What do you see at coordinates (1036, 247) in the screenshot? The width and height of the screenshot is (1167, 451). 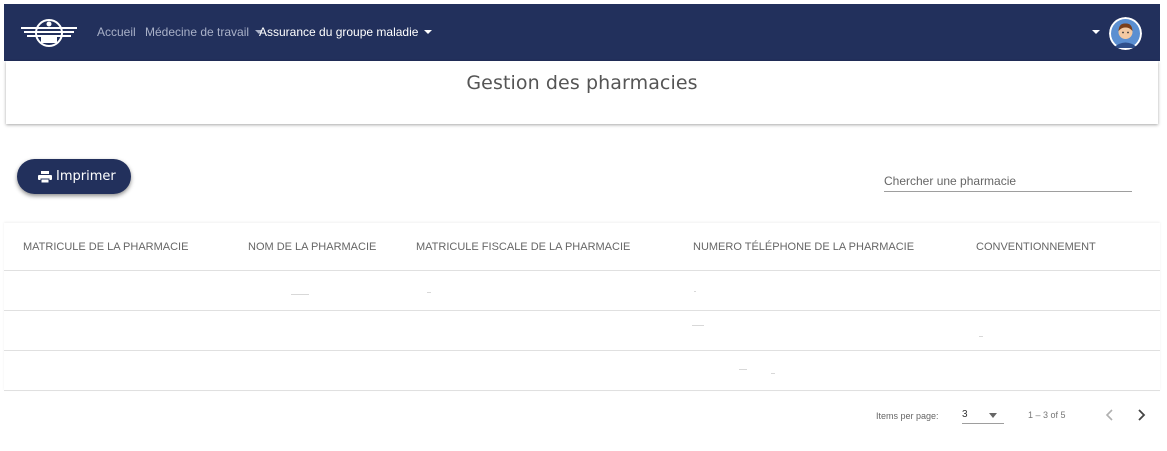 I see `column-header-conventionnement: CONVENTIONNEMENT` at bounding box center [1036, 247].